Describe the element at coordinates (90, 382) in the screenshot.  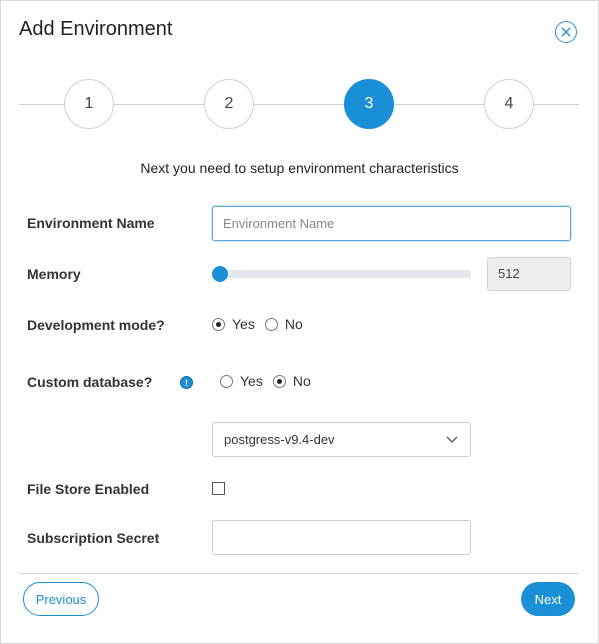
I see `custom-database-label: Custom database?` at that location.